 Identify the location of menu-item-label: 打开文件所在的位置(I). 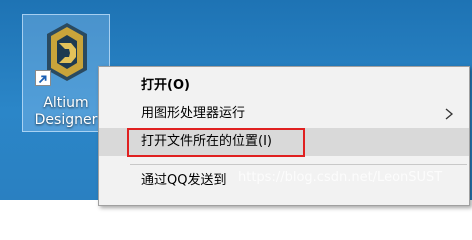
(206, 141).